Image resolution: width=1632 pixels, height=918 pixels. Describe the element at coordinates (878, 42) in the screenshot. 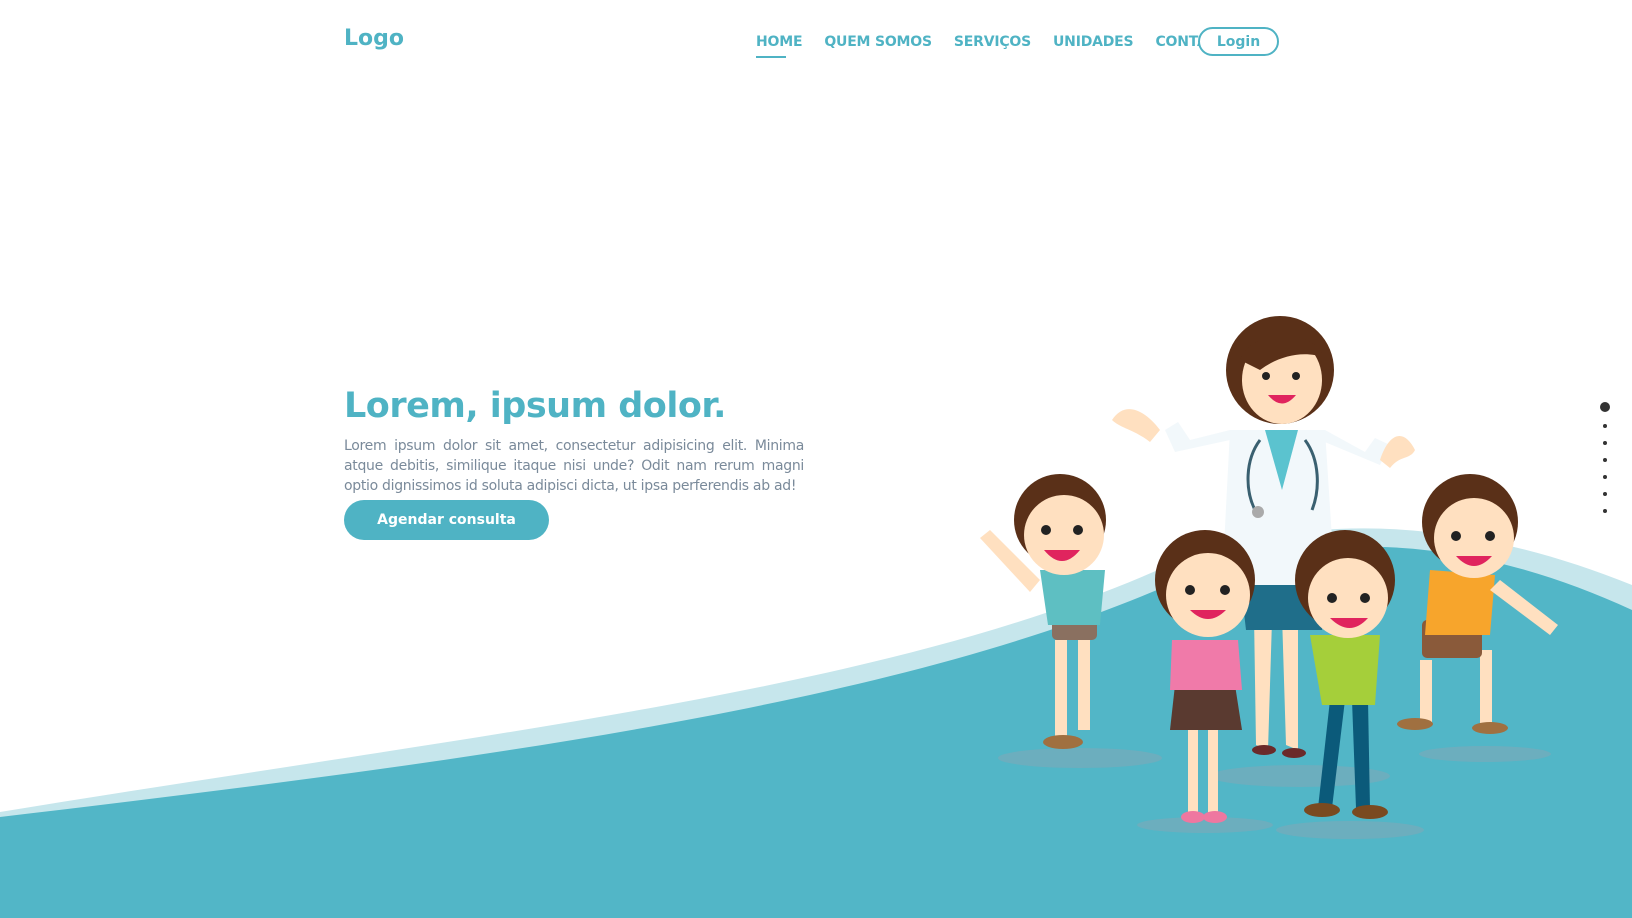

I see `nav-link-quem-somos: QUEM SOMOS` at that location.